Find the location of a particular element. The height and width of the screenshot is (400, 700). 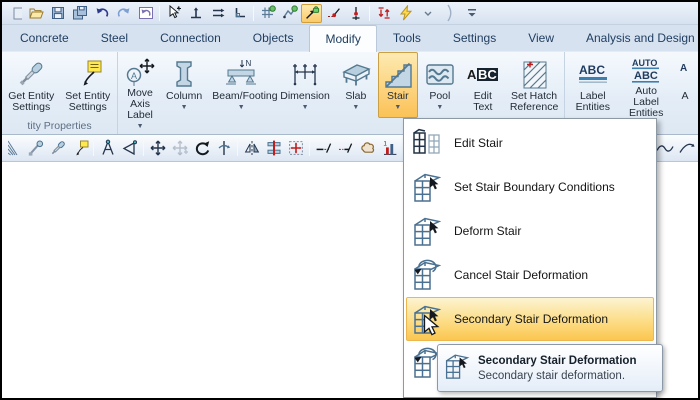

edit-text-icon: A BC is located at coordinates (483, 73).